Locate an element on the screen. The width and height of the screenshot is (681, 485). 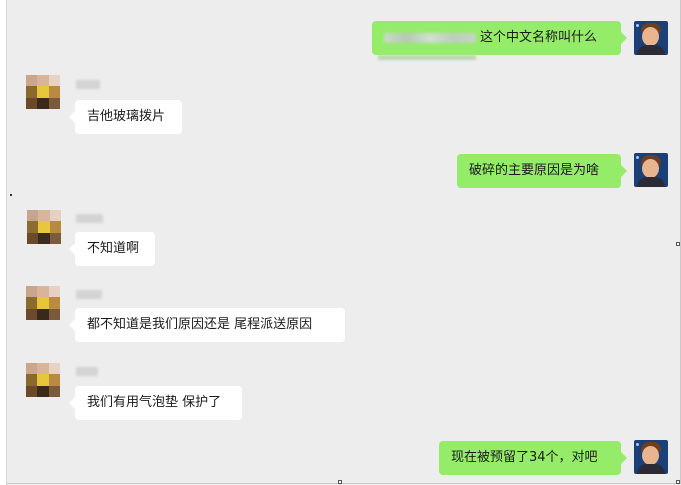
message-text: 我们有用气泡垫 保护了 is located at coordinates (154, 402).